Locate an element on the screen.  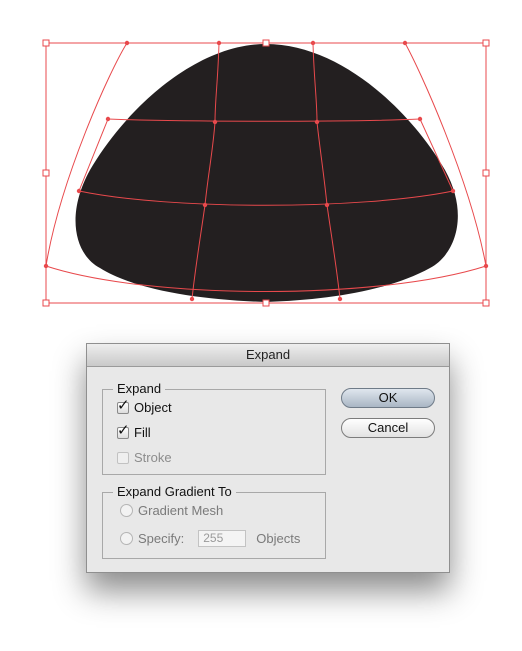
gradient-mesh-label: Gradient Mesh is located at coordinates (181, 510).